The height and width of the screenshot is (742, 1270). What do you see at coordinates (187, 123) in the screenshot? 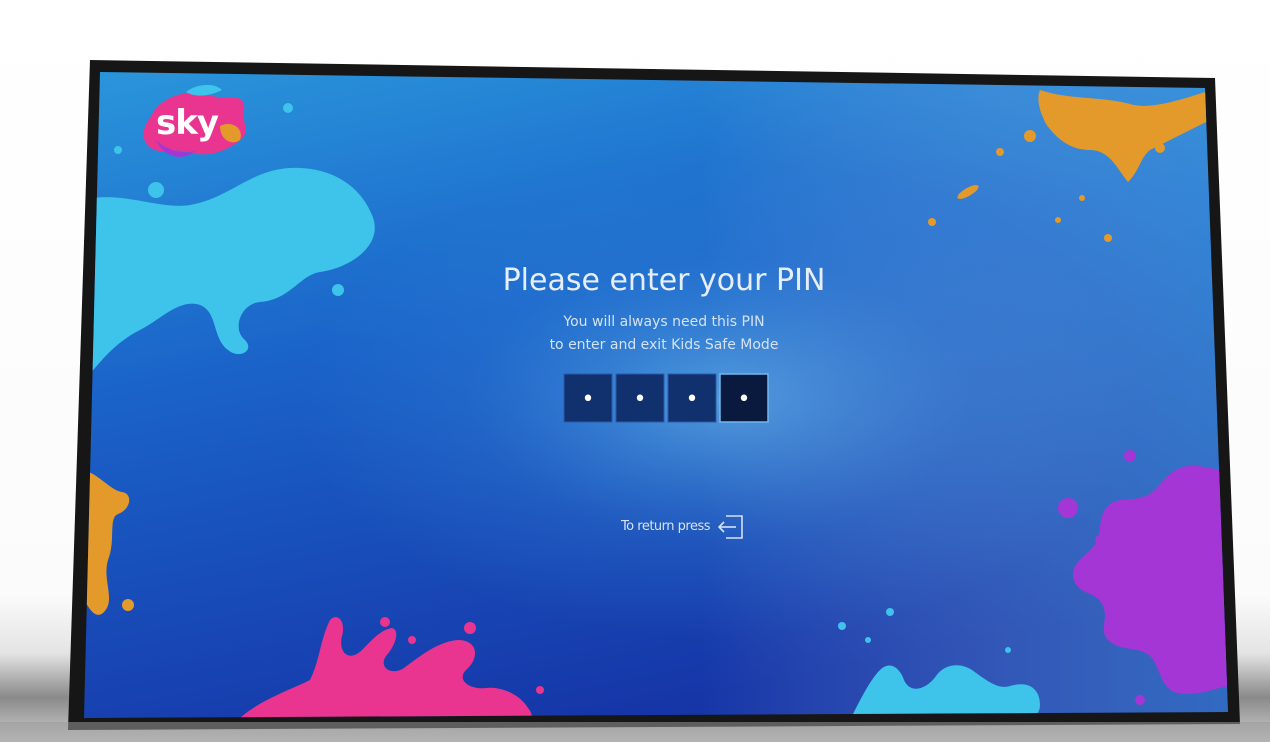
I see `sky-logo-text: sky` at bounding box center [187, 123].